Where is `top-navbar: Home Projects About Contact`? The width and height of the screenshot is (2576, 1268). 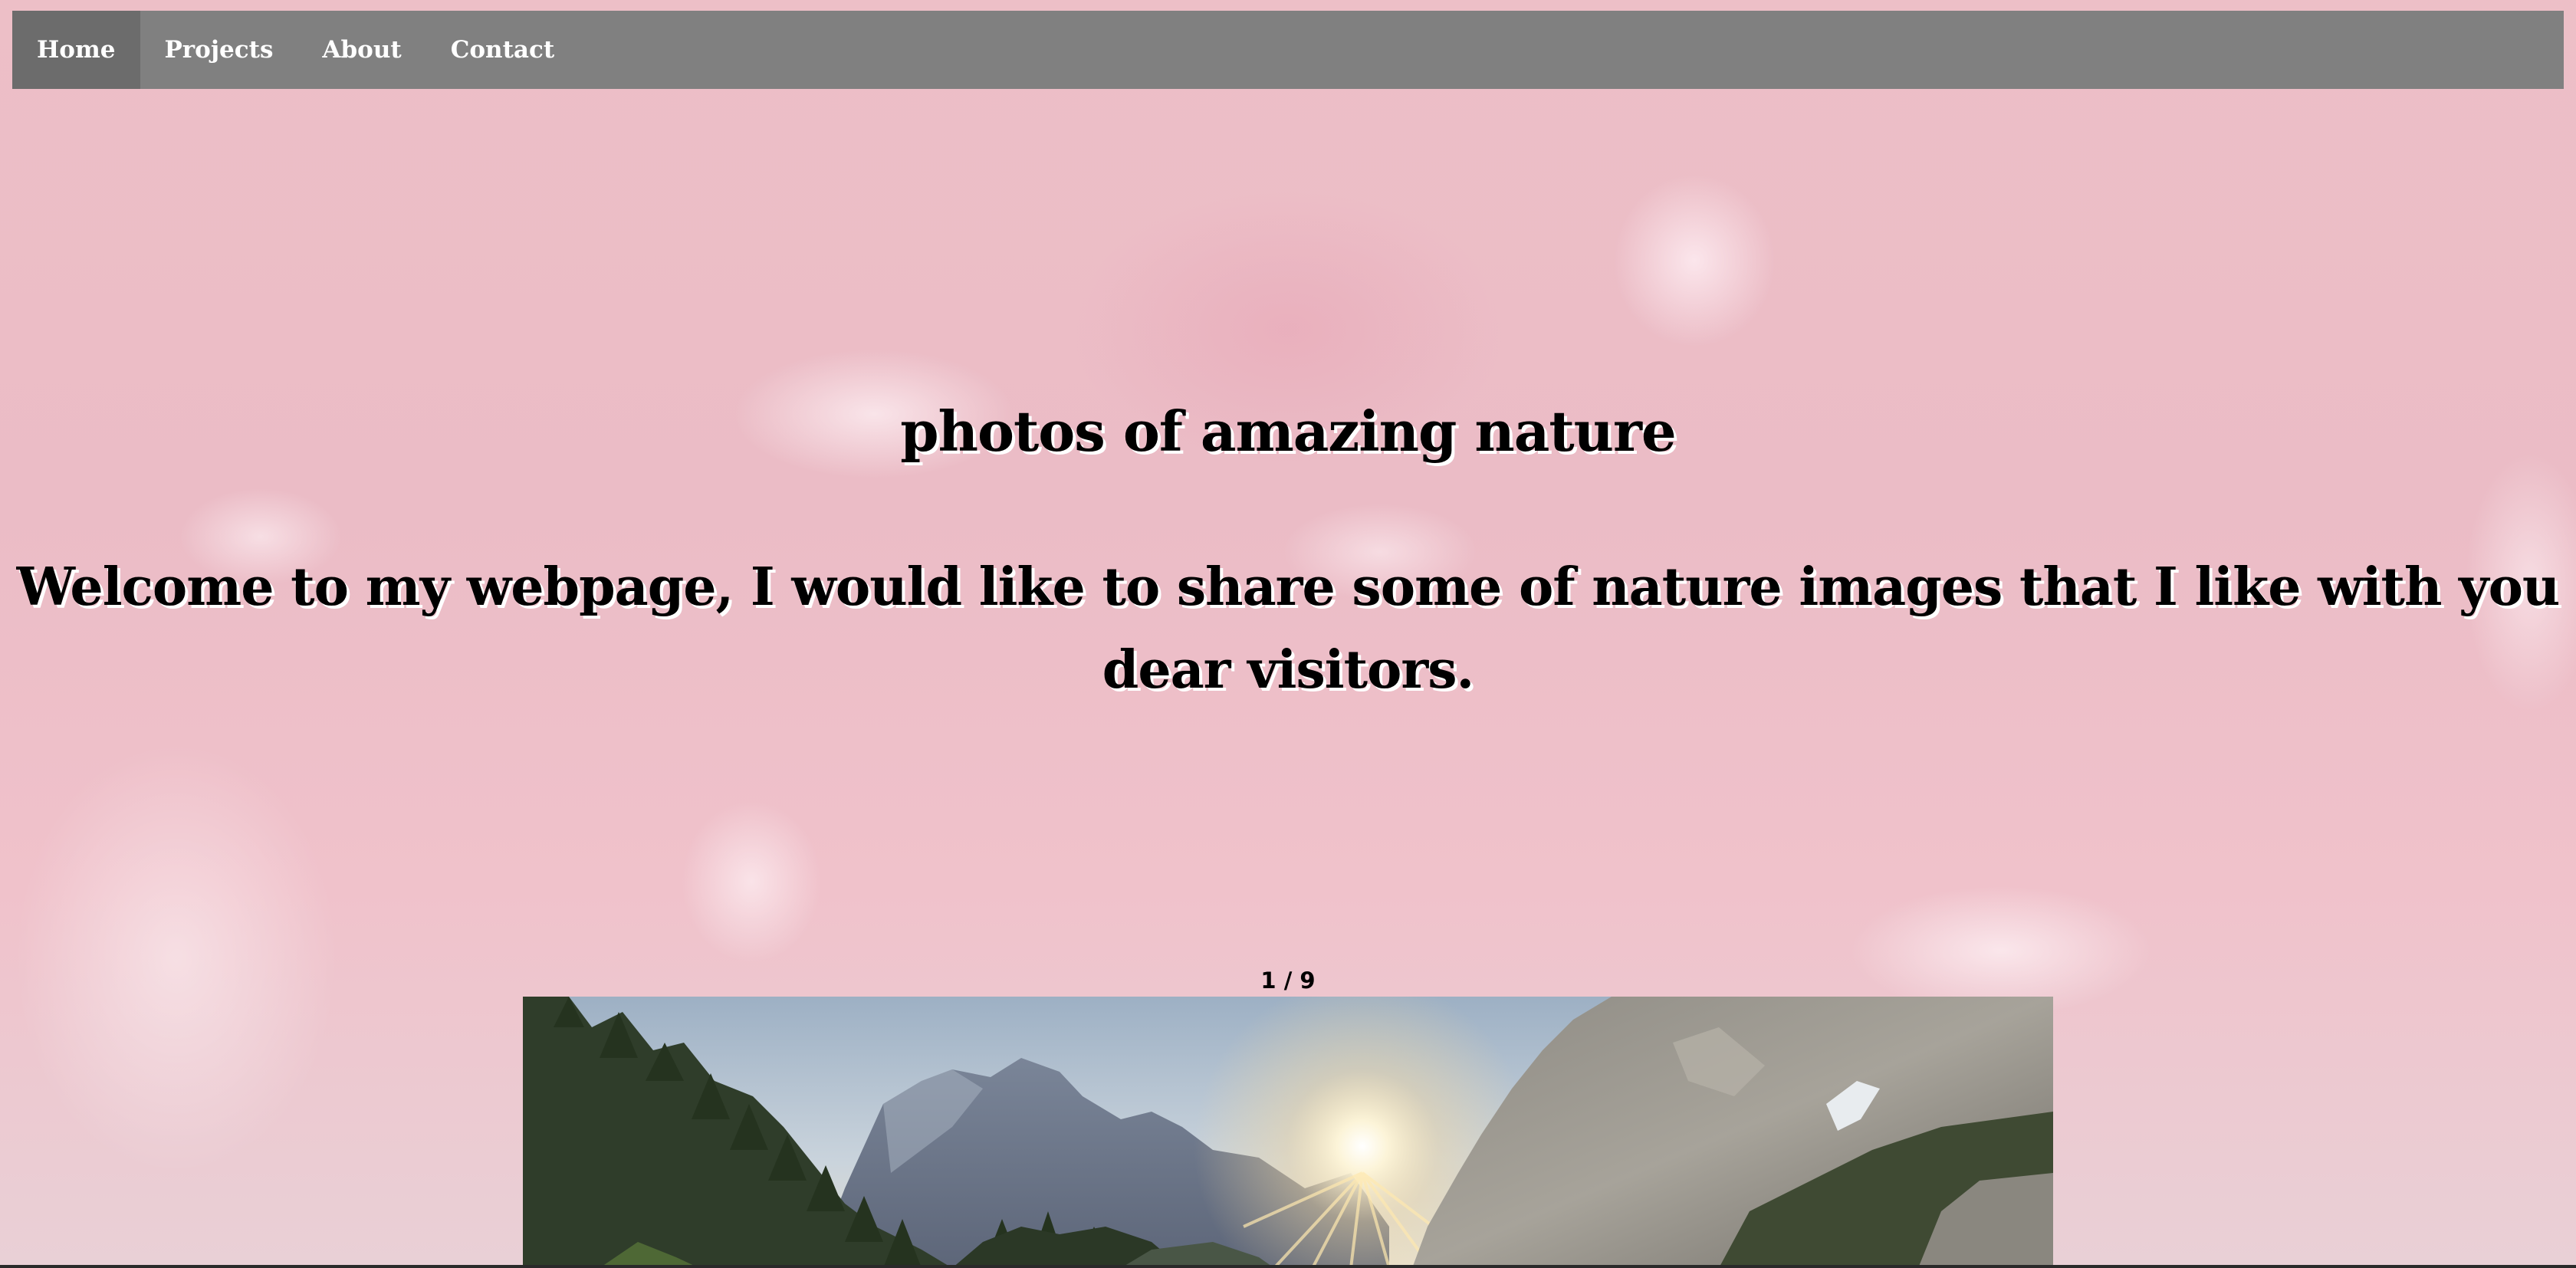 top-navbar: Home Projects About Contact is located at coordinates (1288, 50).